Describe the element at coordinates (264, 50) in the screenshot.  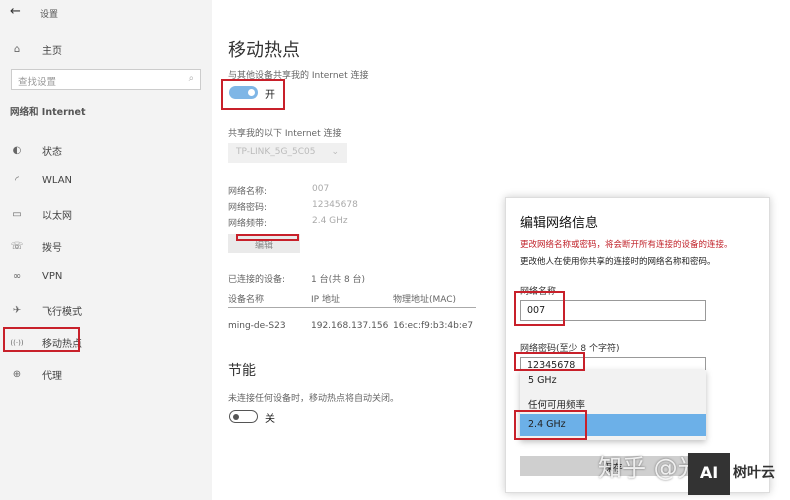
I see `page-title: 移动热点` at that location.